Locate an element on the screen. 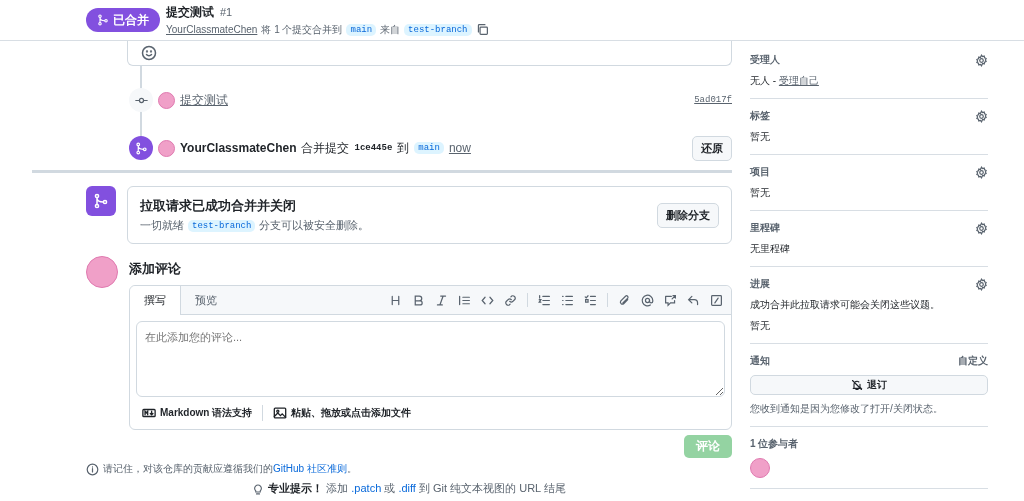 The image size is (1024, 501). heading-icon is located at coordinates (395, 300).